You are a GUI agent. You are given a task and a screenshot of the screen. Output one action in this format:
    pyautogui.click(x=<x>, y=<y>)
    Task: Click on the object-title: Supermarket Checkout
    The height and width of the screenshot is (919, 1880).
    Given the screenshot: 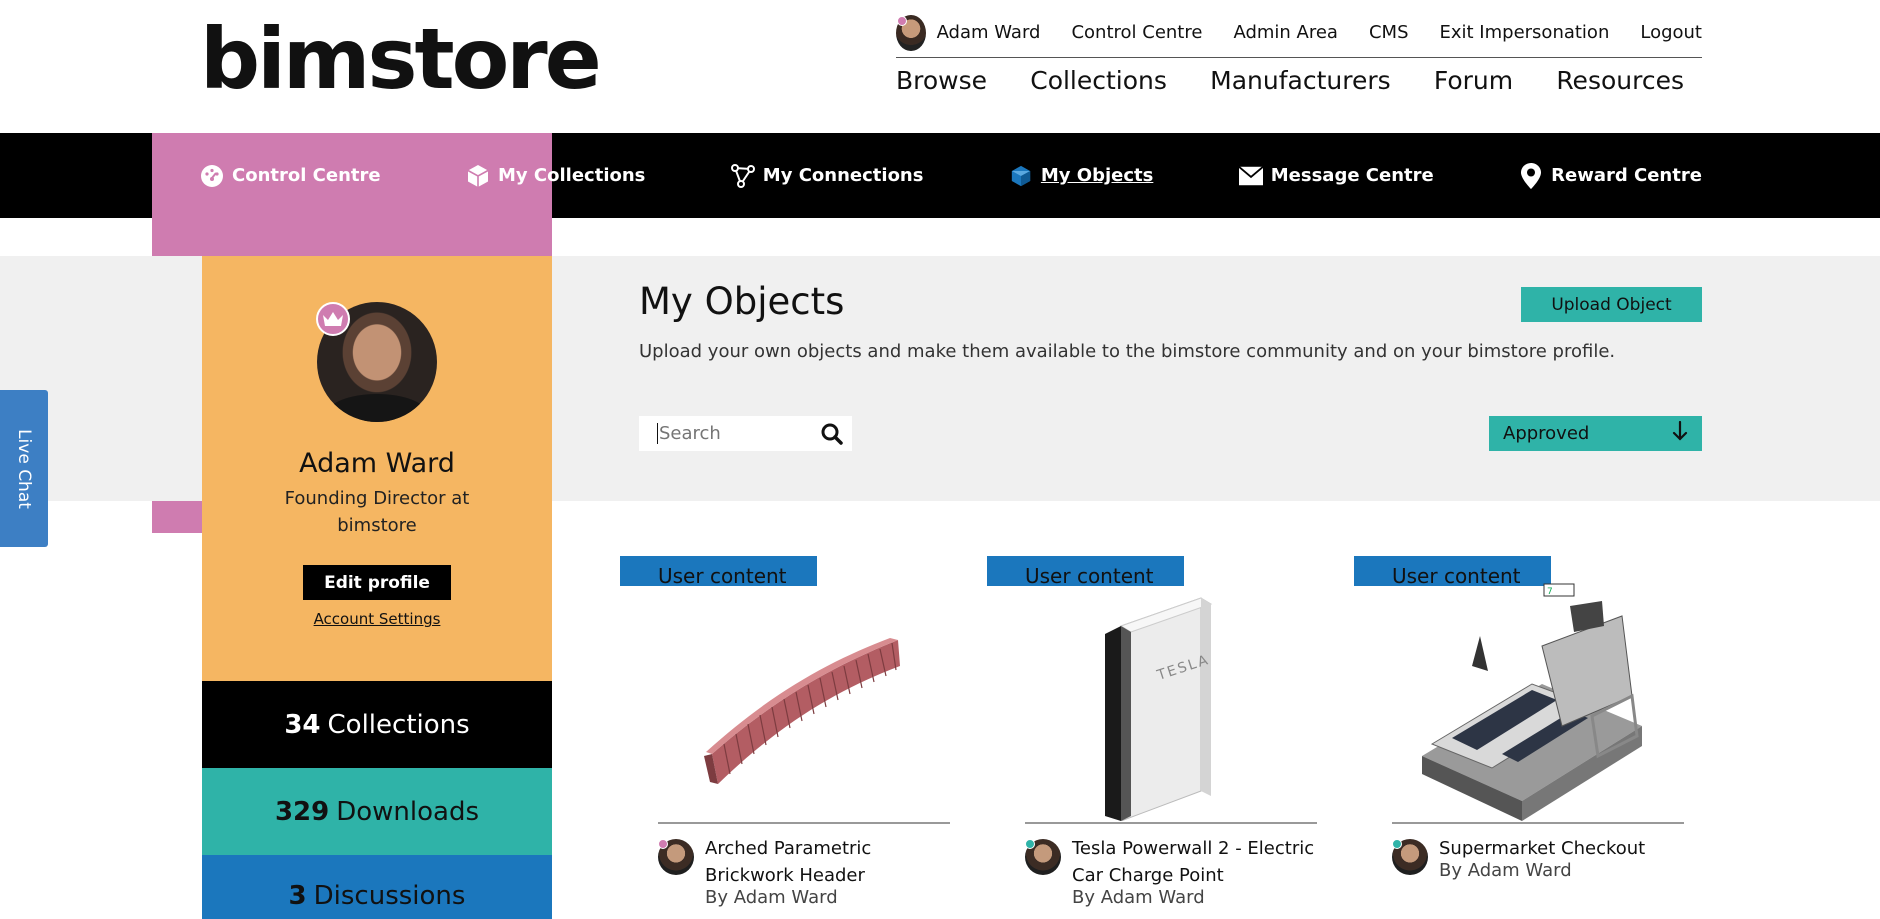 What is the action you would take?
    pyautogui.click(x=1564, y=848)
    